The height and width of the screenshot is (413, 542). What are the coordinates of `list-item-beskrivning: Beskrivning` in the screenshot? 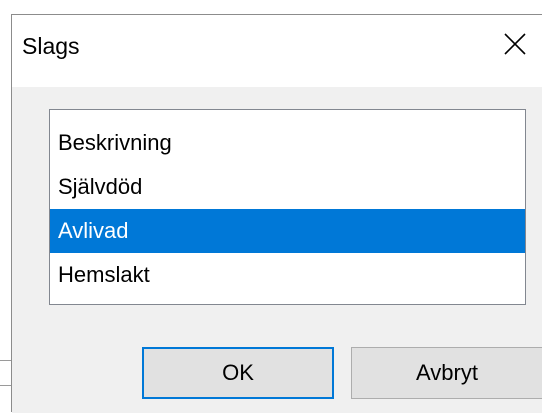 It's located at (287, 143).